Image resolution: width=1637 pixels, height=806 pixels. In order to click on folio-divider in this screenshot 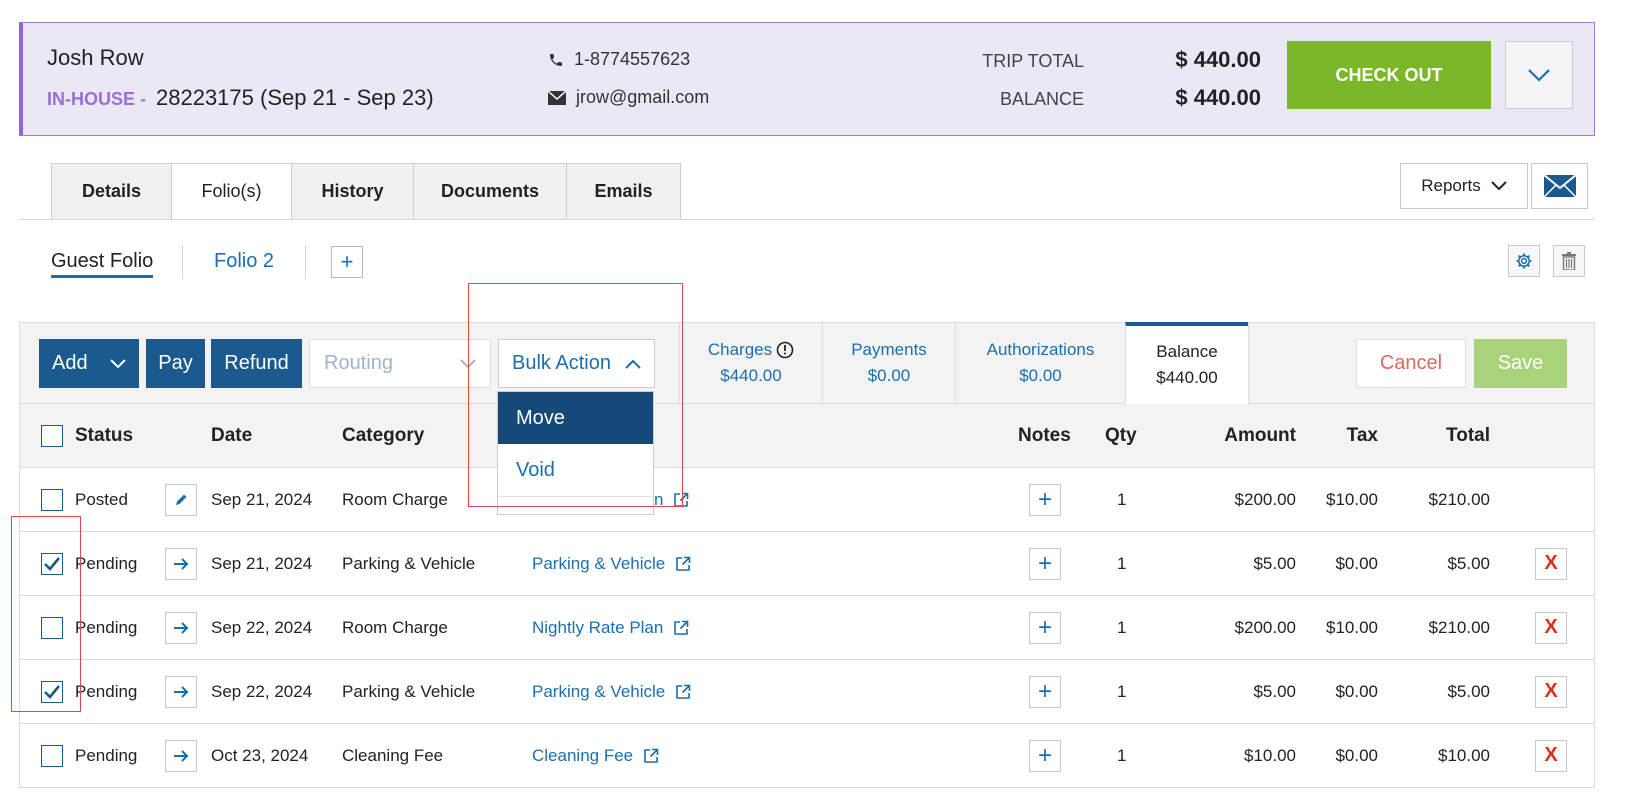, I will do `click(305, 262)`.